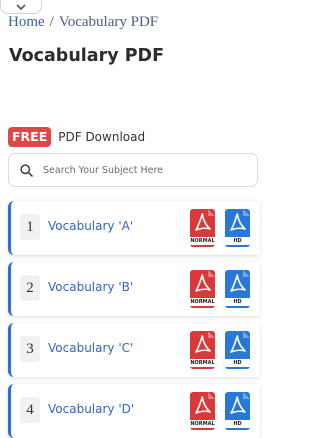 This screenshot has width=320, height=438. Describe the element at coordinates (134, 228) in the screenshot. I see `list-item: 1 Vocabulary 'A' NORMAL HD` at that location.